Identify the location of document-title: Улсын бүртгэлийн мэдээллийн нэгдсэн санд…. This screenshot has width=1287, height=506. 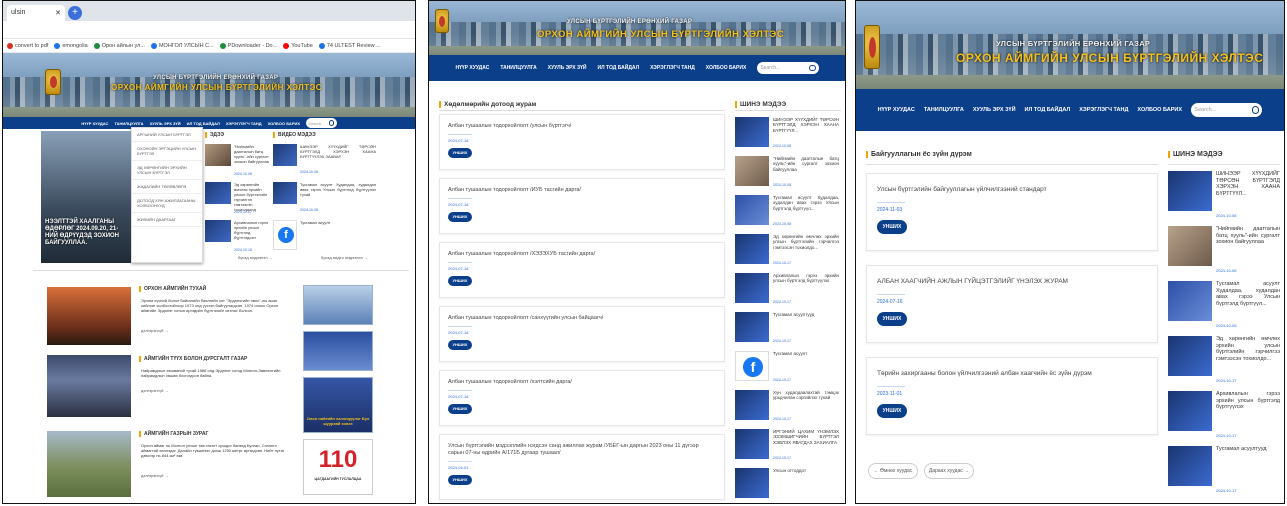
(581, 450).